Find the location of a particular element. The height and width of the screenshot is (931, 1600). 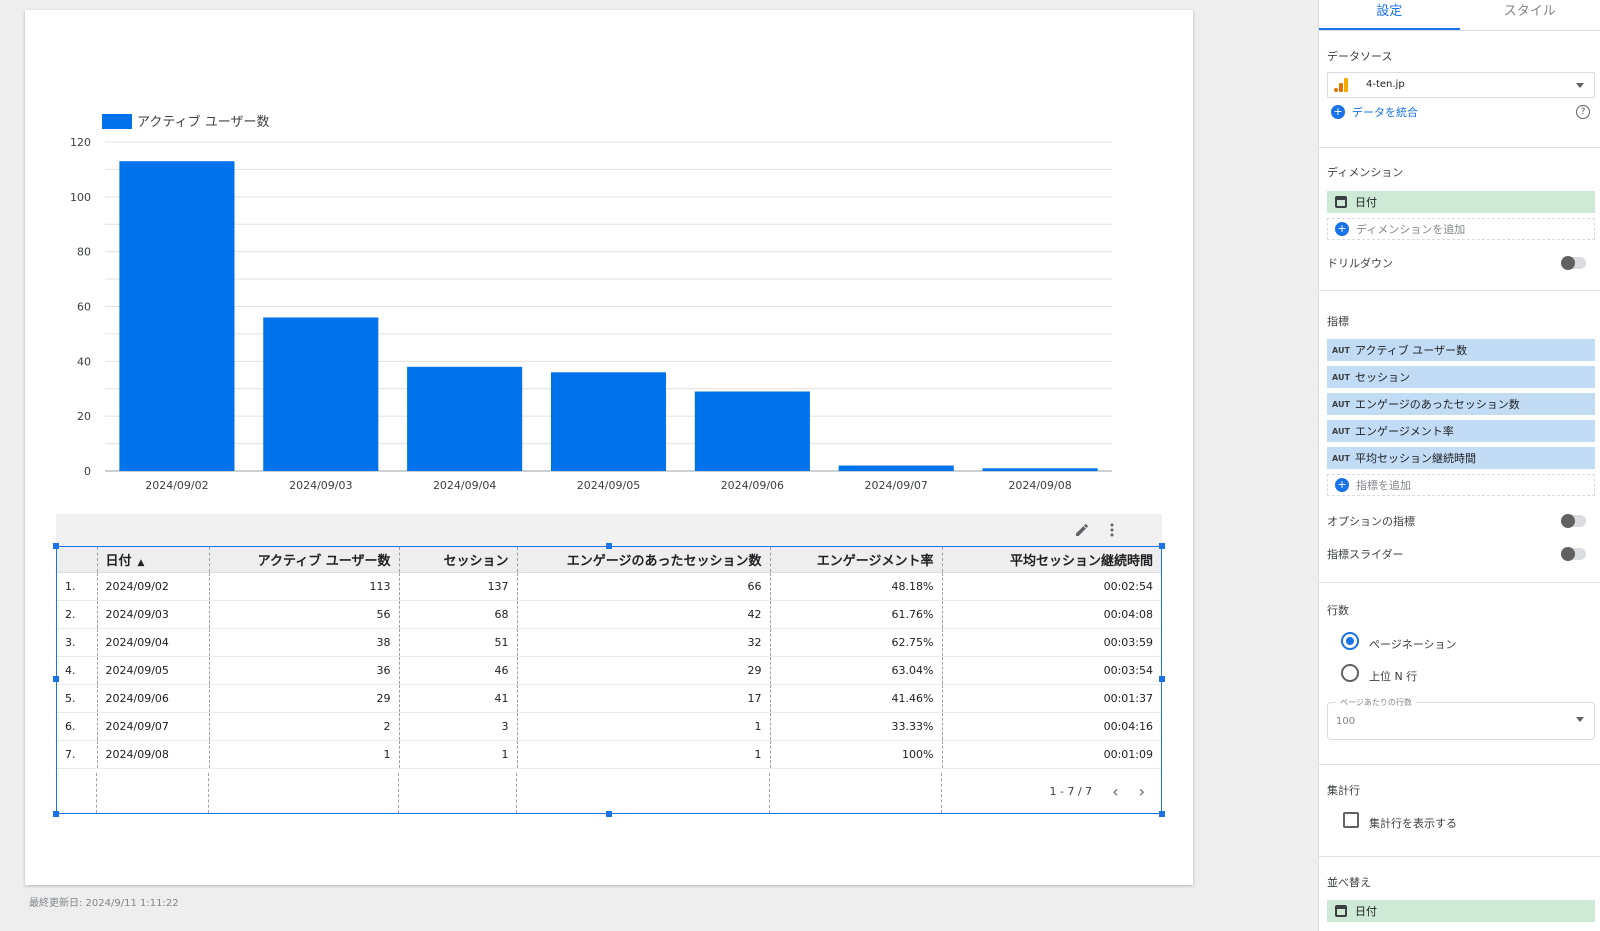

header-avg-session-duration: 平均セッション継続時間 is located at coordinates (1051, 560).